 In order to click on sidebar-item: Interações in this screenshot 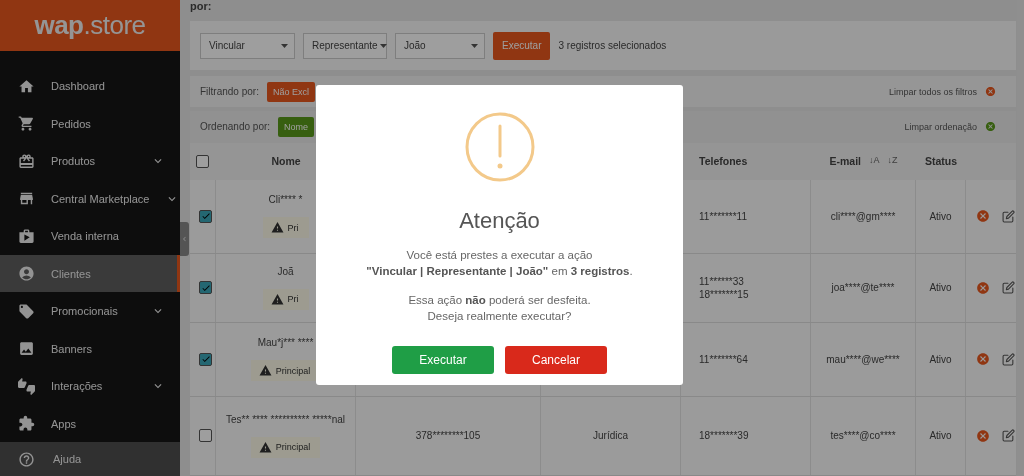, I will do `click(90, 386)`.